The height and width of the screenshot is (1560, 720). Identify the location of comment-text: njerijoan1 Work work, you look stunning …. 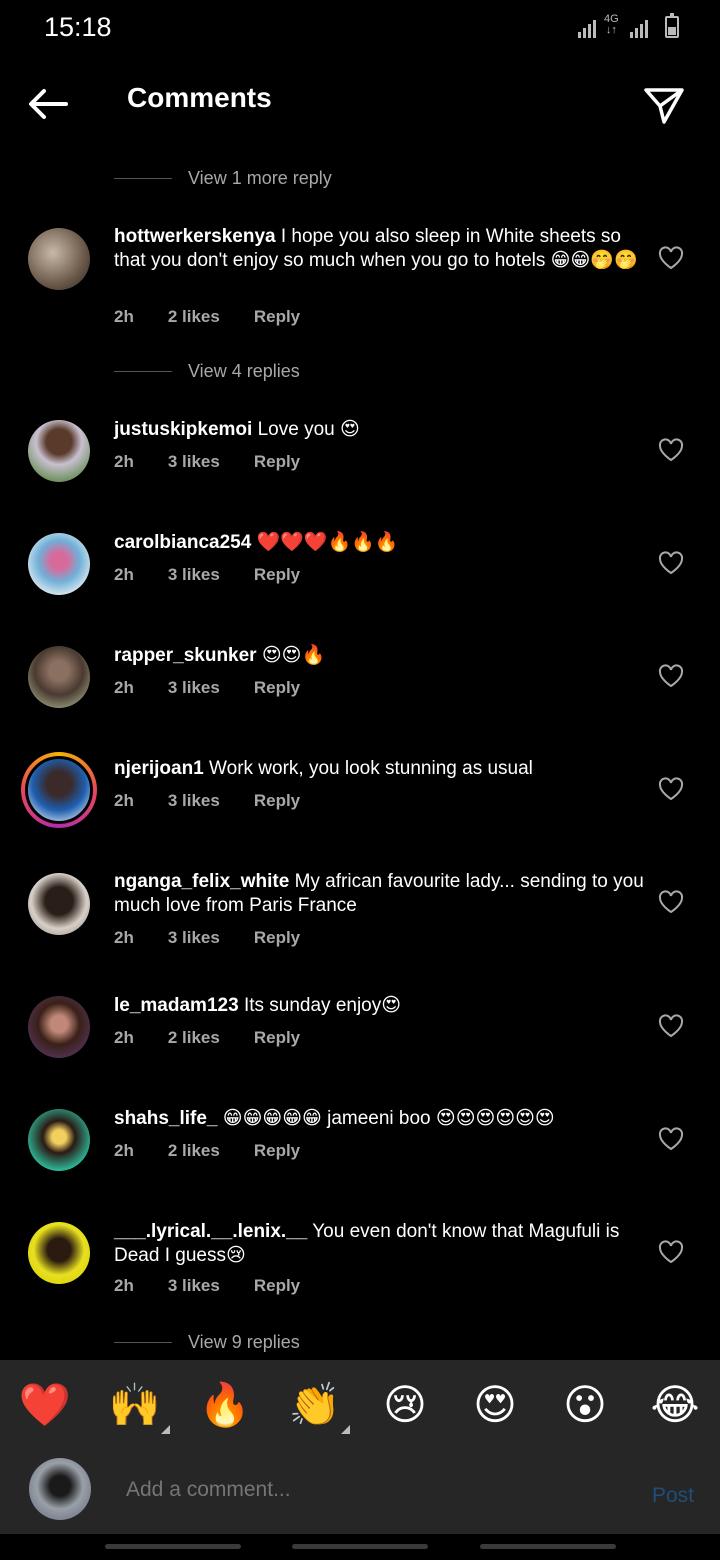
(323, 768).